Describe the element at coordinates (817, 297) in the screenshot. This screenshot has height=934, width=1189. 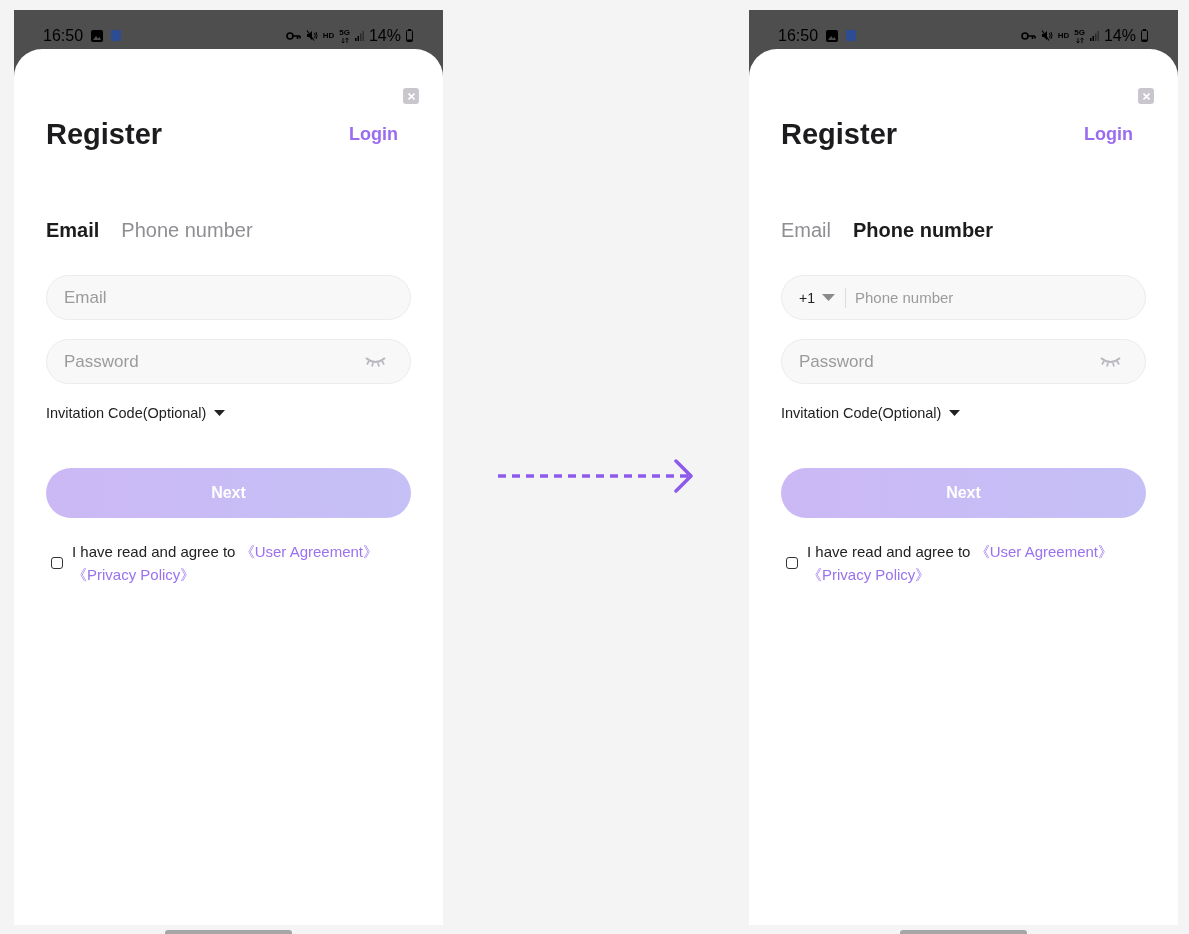
I see `country-code-selector: +1` at that location.